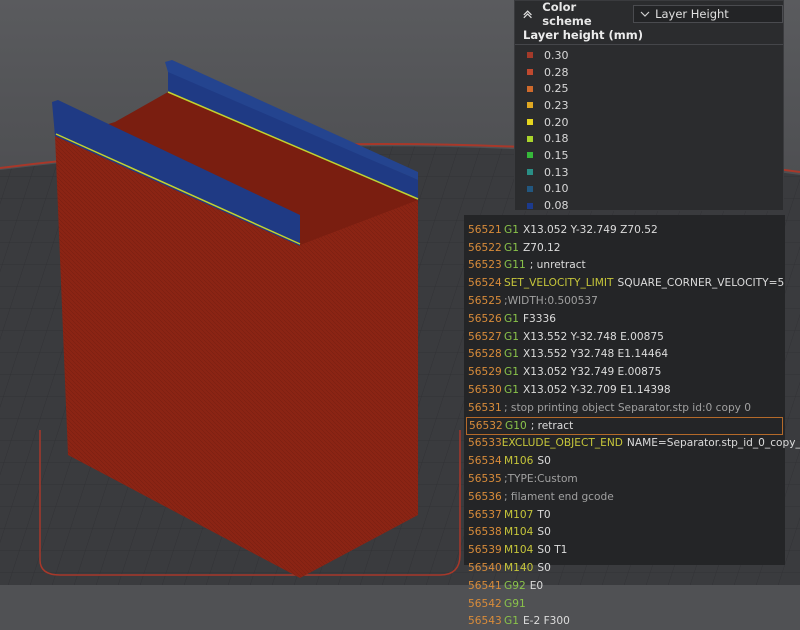  What do you see at coordinates (485, 265) in the screenshot?
I see `gcode-line-number: 56523` at bounding box center [485, 265].